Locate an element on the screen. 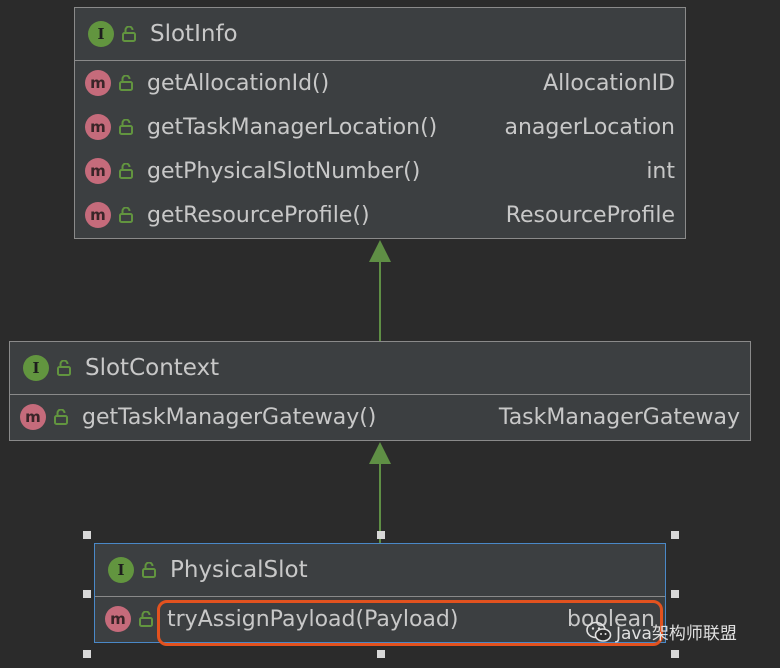 The image size is (780, 668). interface-name: PhysicalSlot is located at coordinates (239, 570).